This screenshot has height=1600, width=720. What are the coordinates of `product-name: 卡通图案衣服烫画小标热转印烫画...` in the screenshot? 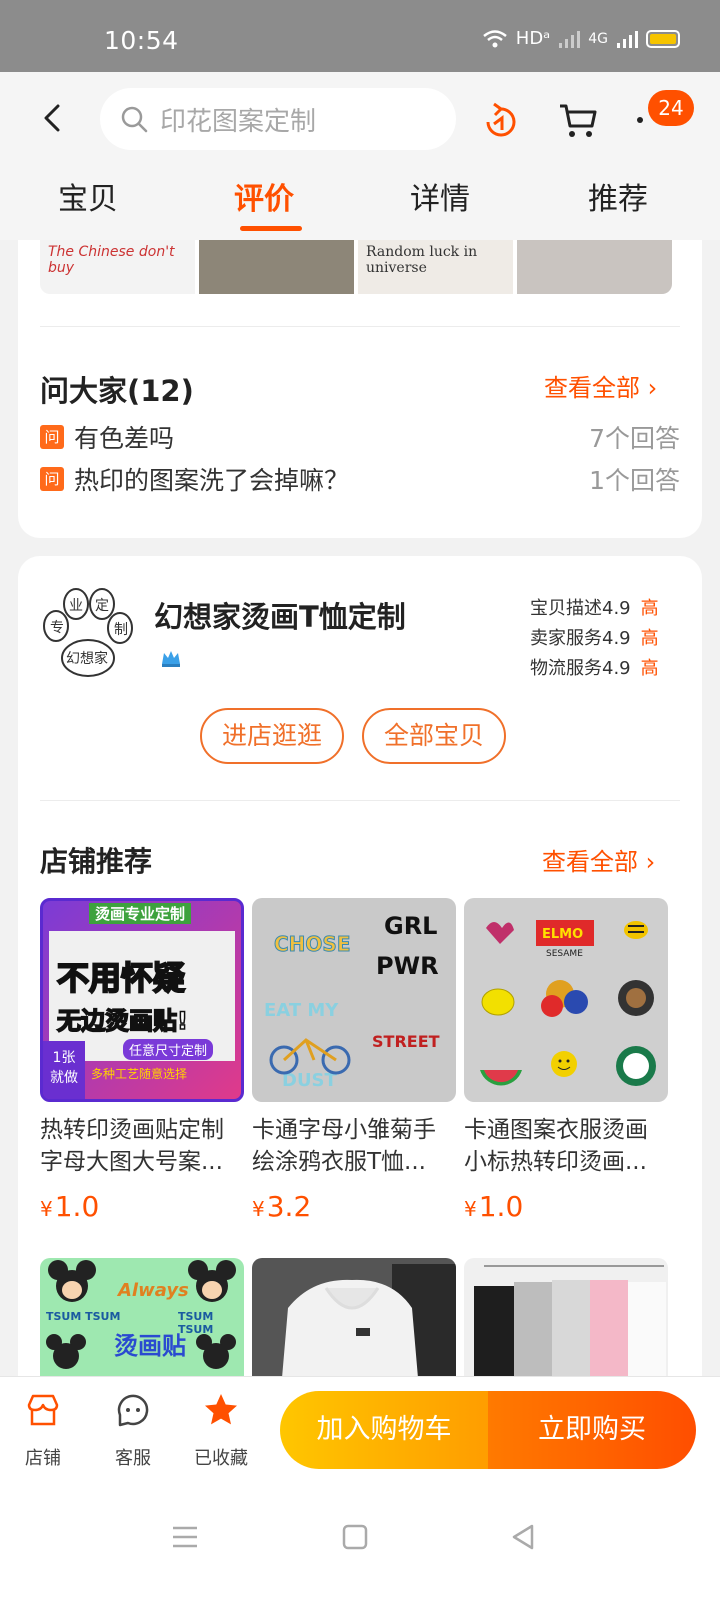 It's located at (556, 1146).